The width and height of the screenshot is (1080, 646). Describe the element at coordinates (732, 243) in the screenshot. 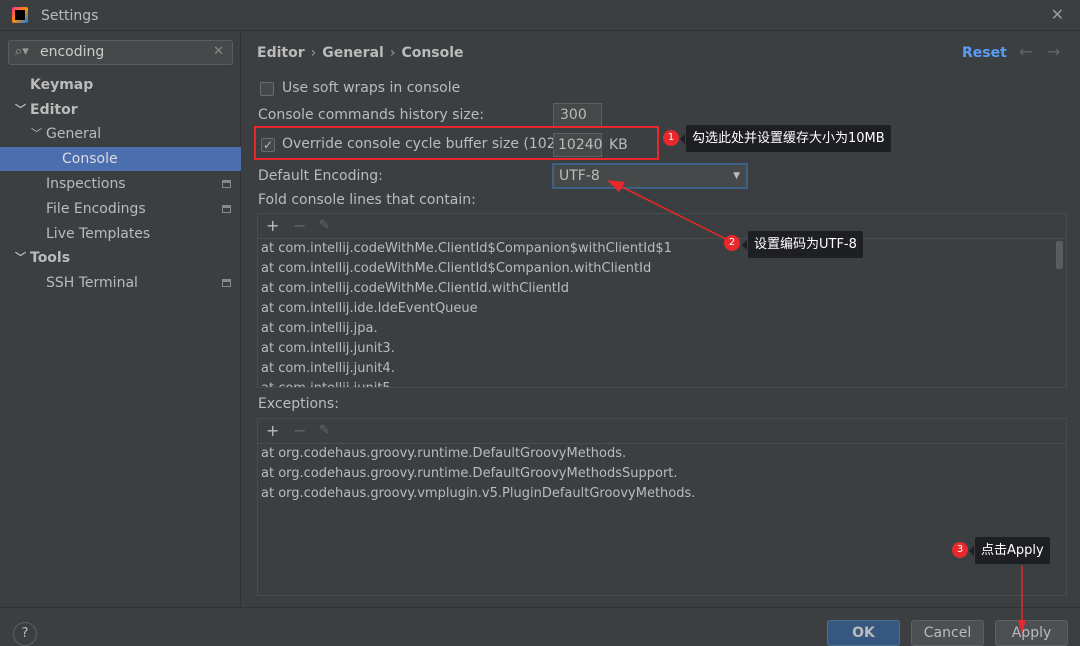

I see `annotation-number-2: 2` at that location.